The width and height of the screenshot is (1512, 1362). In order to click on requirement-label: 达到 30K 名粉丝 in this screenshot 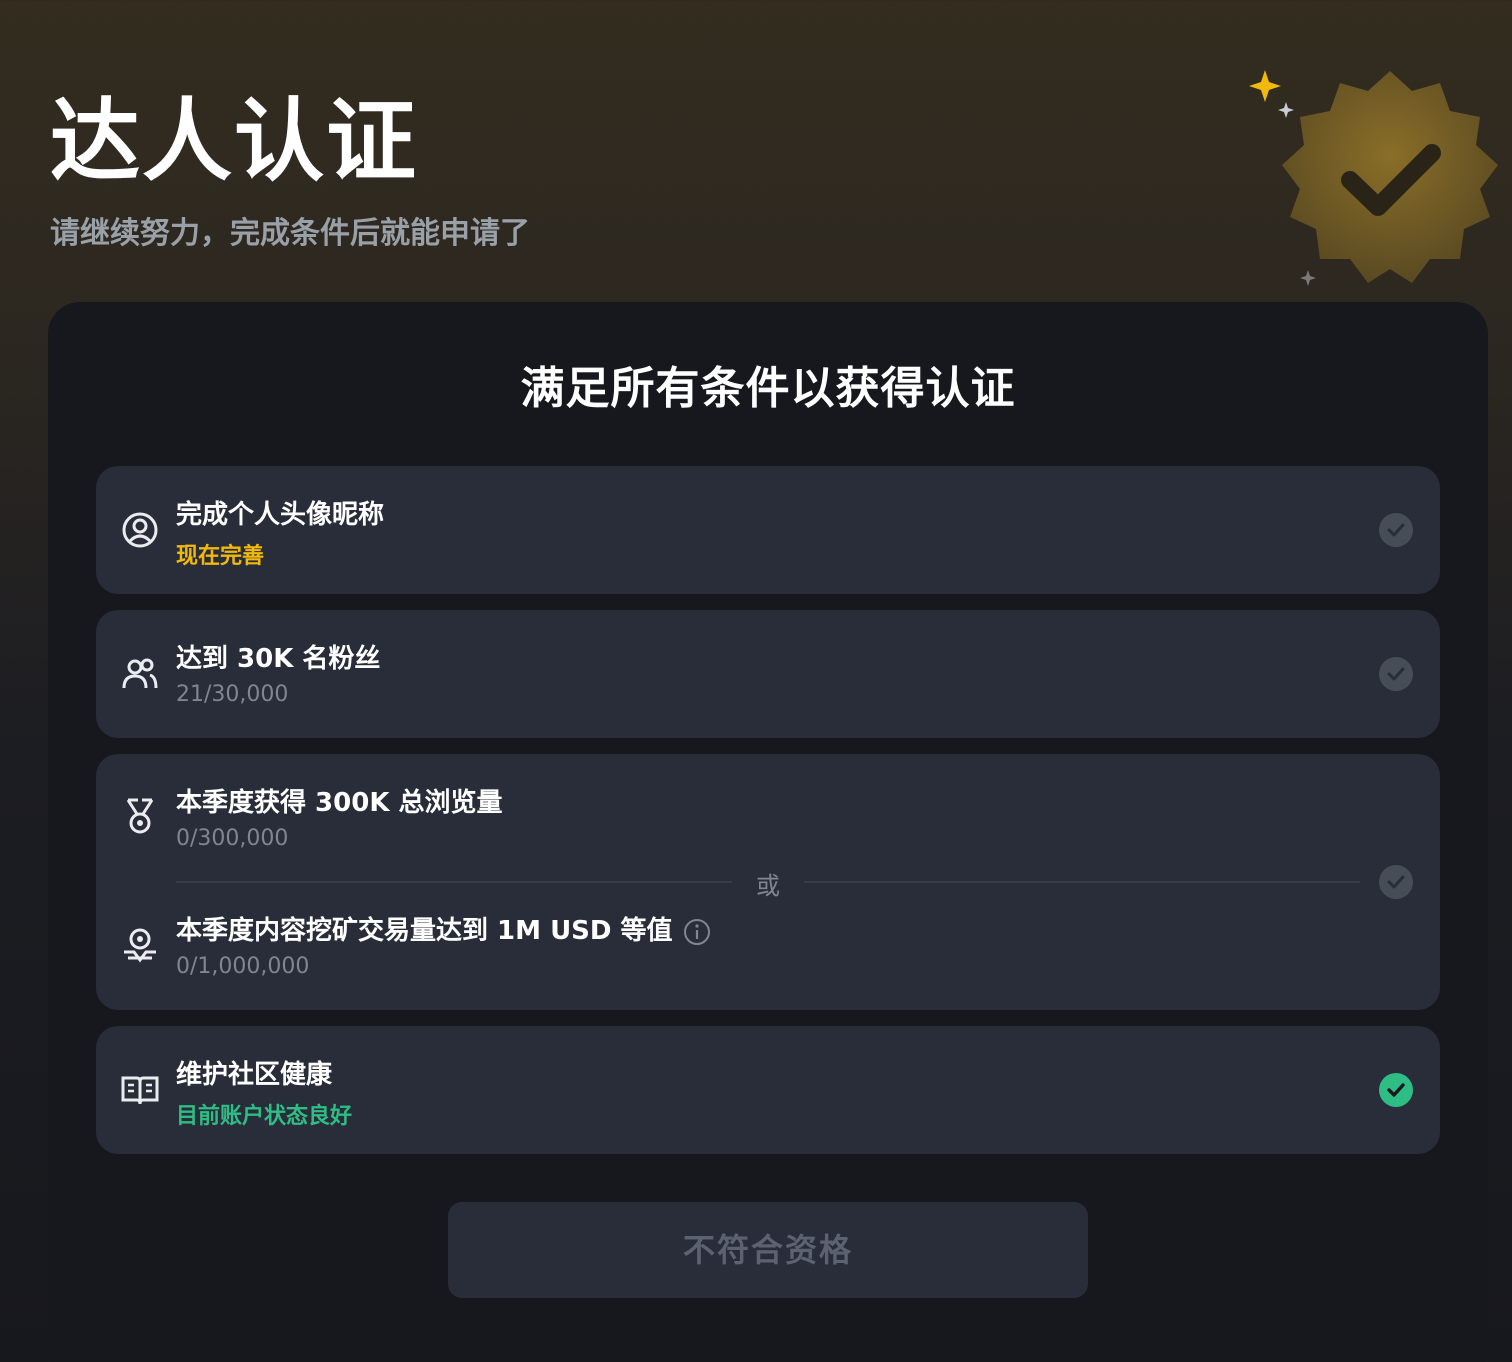, I will do `click(278, 659)`.